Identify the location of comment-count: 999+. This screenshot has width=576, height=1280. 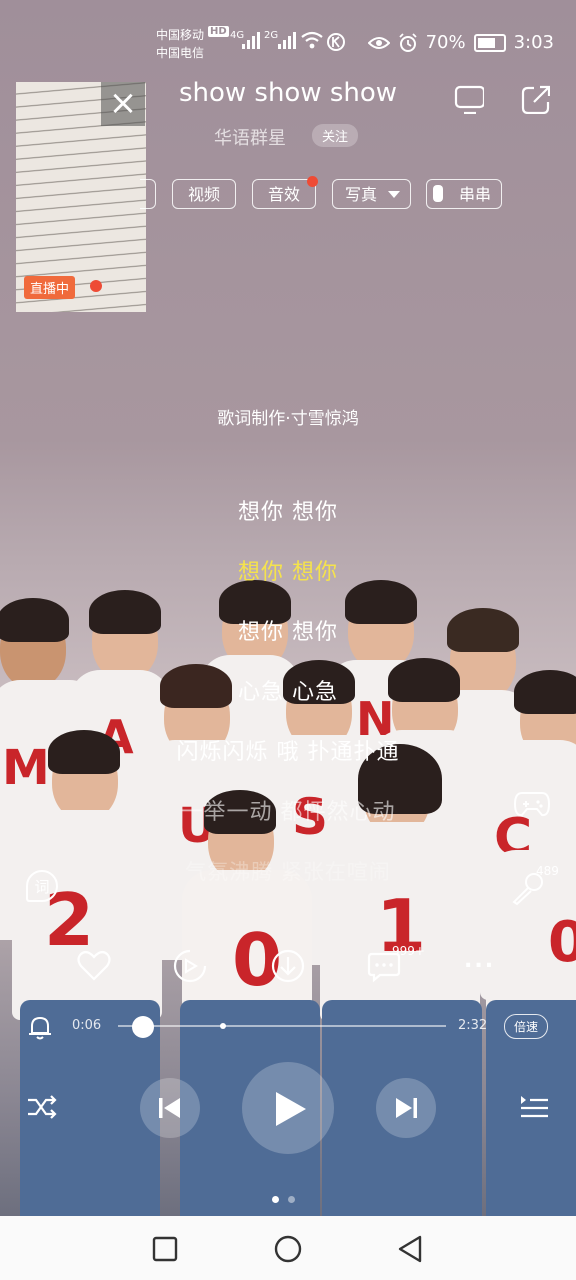
(408, 951).